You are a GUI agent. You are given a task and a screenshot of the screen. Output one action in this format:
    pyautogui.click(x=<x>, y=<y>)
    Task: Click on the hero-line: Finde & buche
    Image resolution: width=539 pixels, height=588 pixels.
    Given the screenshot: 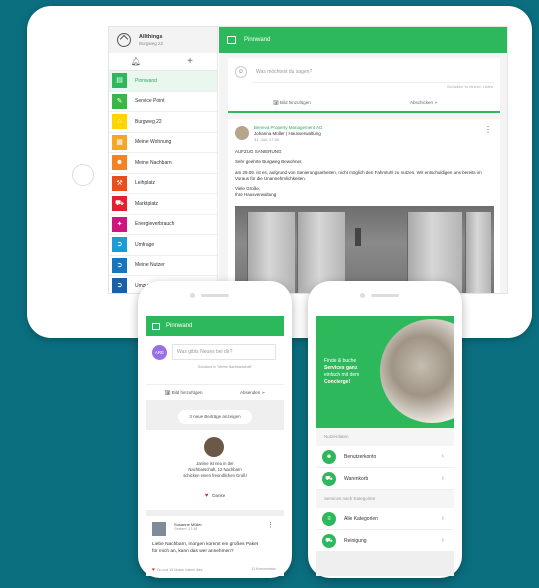 What is the action you would take?
    pyautogui.click(x=340, y=361)
    